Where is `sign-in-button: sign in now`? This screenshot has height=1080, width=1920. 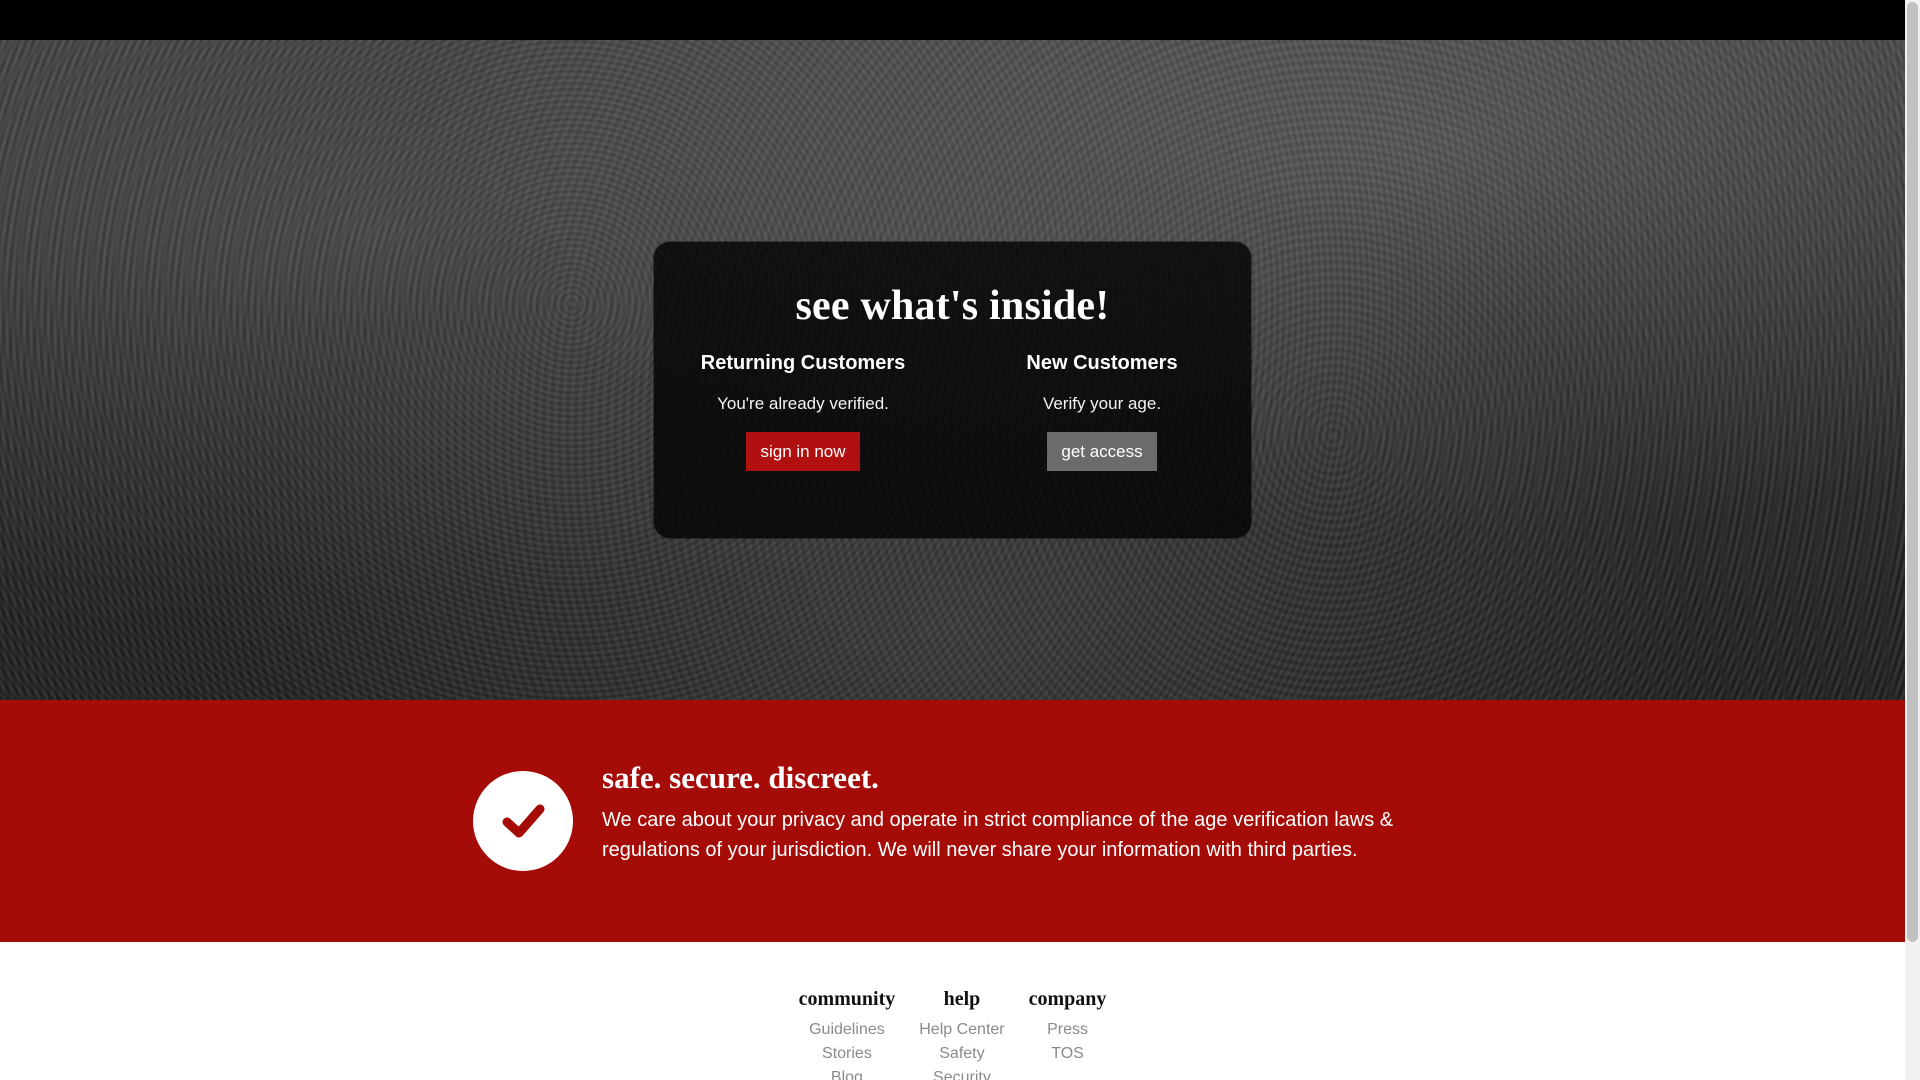 sign-in-button: sign in now is located at coordinates (803, 451).